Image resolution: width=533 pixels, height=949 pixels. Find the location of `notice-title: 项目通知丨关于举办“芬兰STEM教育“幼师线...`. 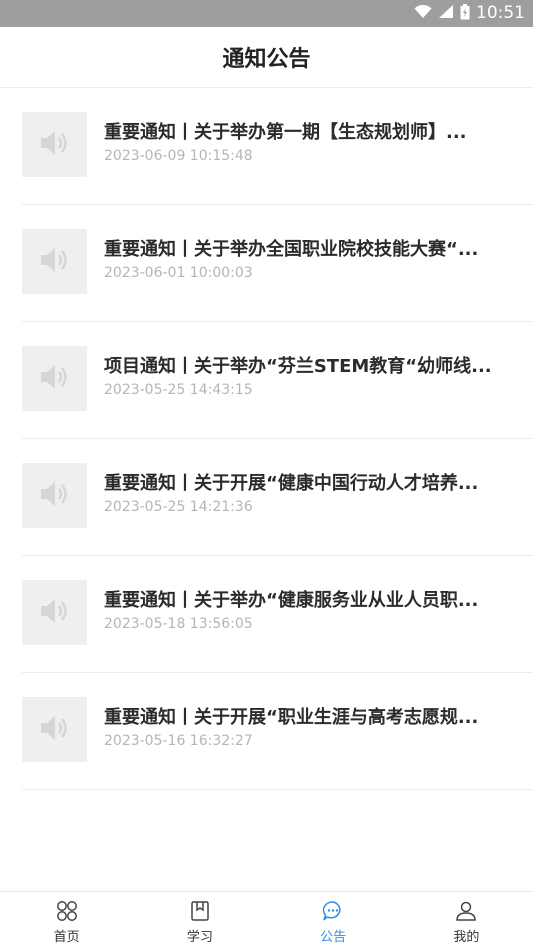

notice-title: 项目通知丨关于举办“芬兰STEM教育“幼师线... is located at coordinates (306, 365).